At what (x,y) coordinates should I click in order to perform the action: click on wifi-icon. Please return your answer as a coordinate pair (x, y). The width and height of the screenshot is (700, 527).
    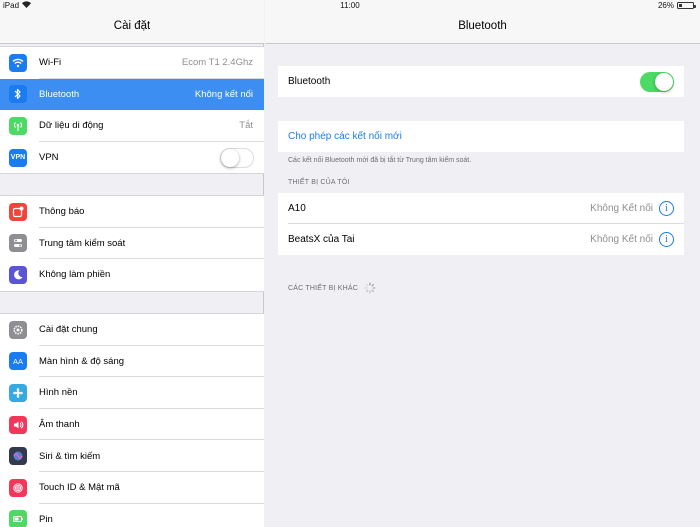
    Looking at the image, I should click on (18, 62).